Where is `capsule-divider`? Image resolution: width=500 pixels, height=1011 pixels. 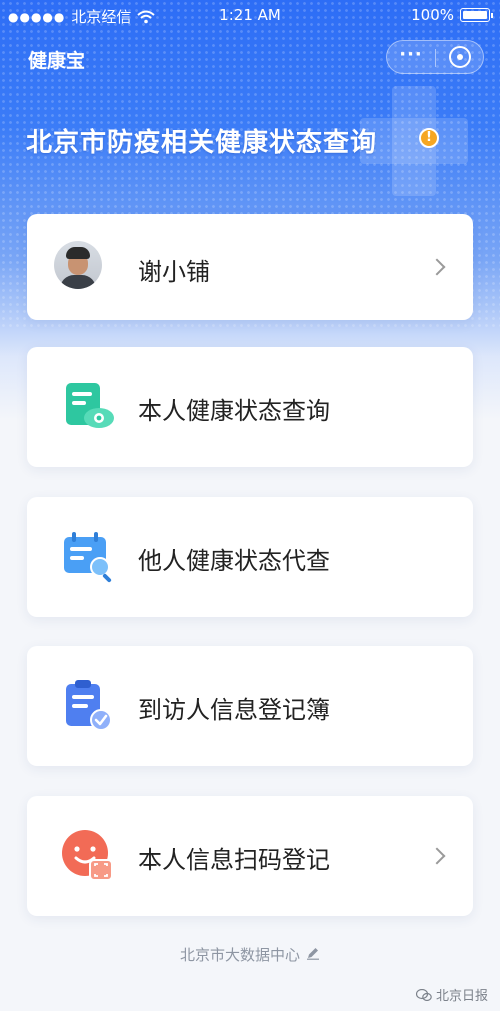
capsule-divider is located at coordinates (435, 58).